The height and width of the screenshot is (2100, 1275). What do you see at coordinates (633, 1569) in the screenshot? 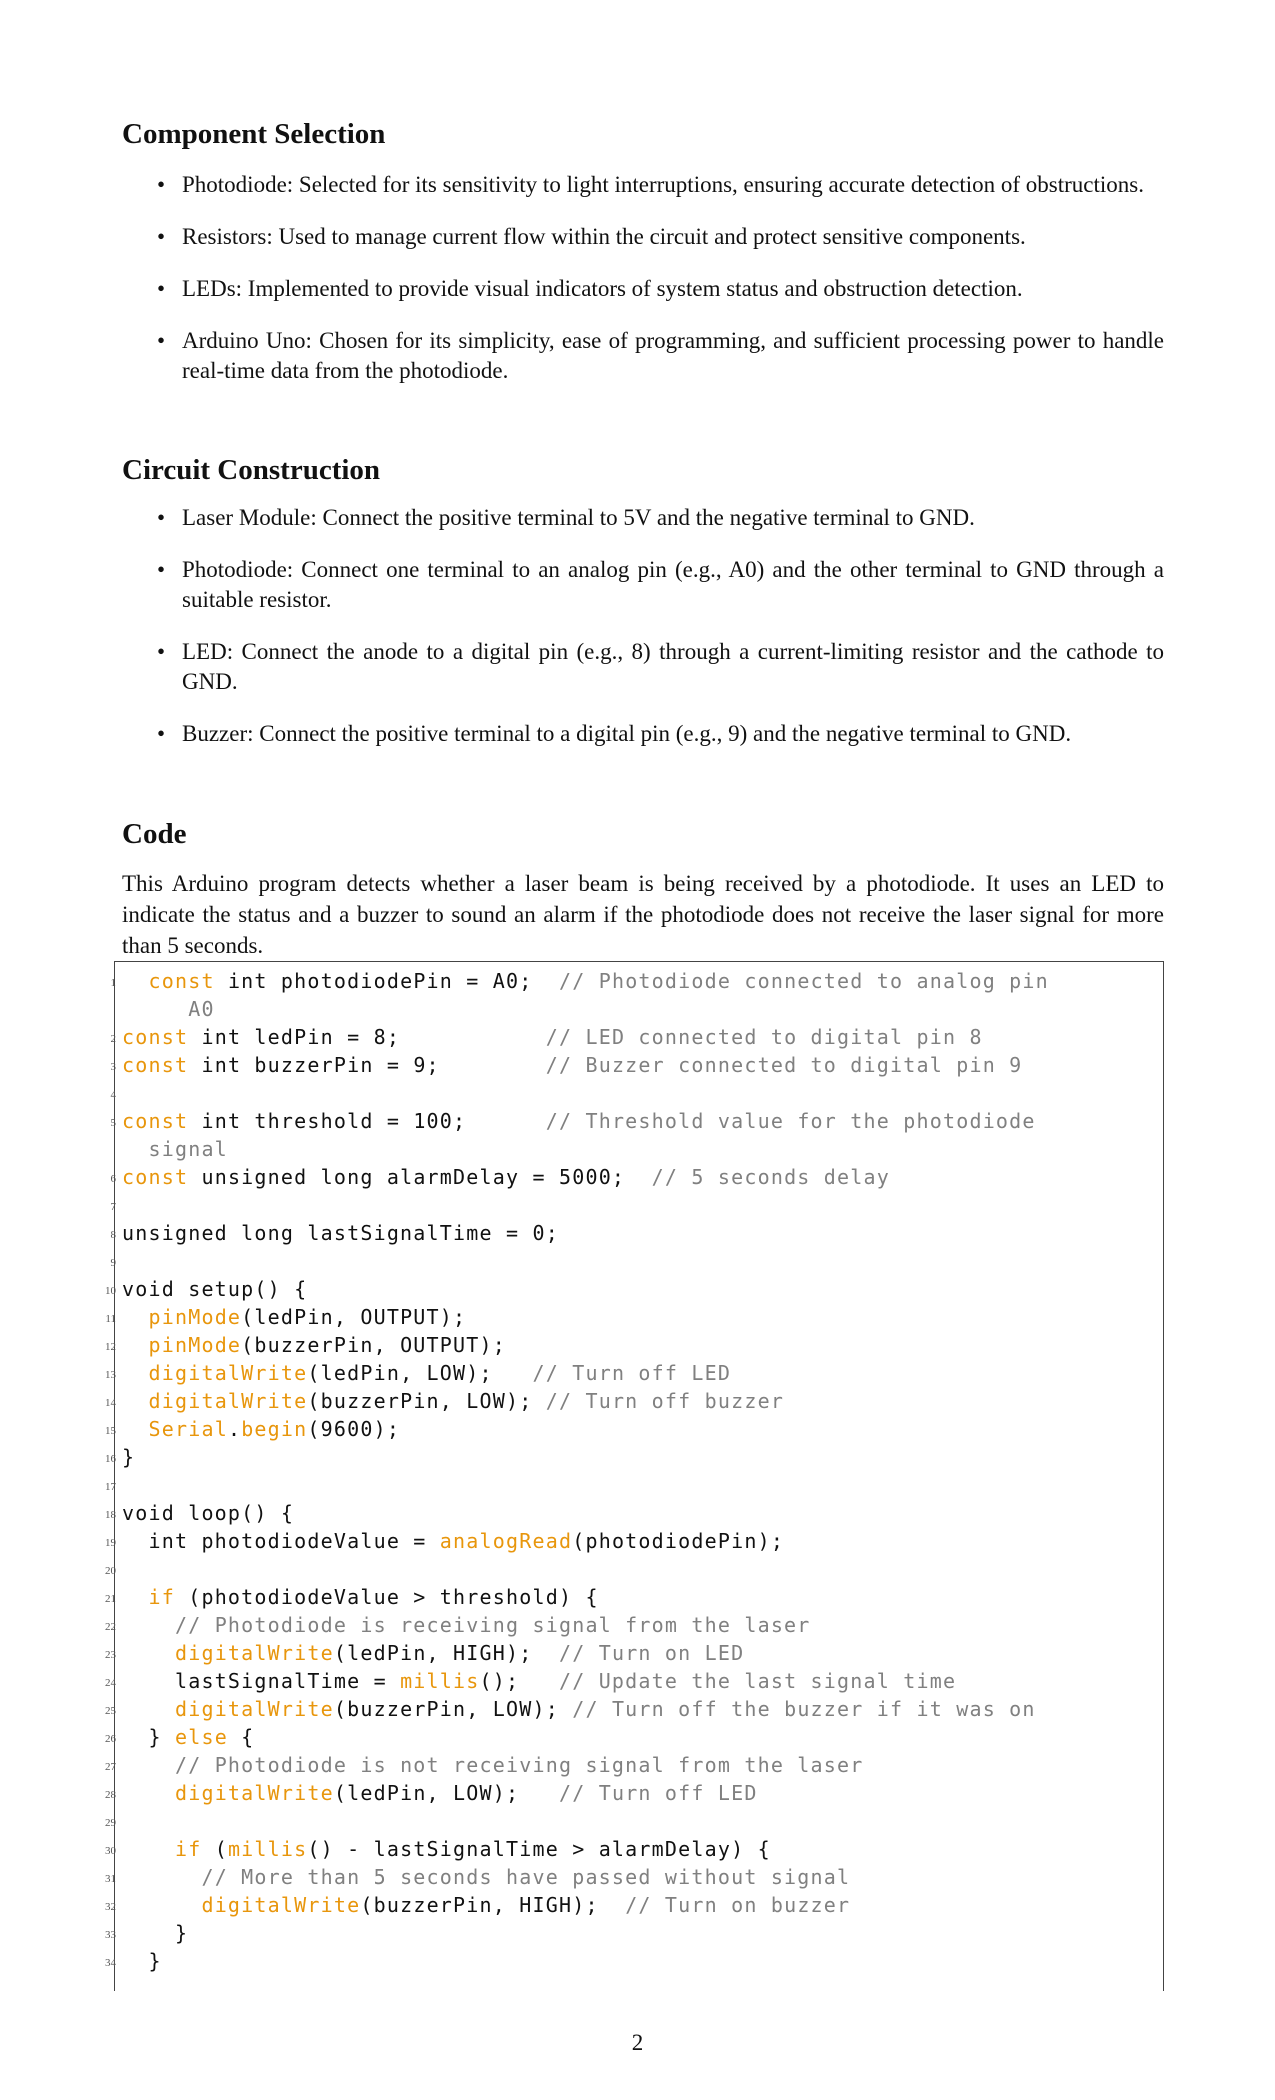
I see `code-line: 20` at bounding box center [633, 1569].